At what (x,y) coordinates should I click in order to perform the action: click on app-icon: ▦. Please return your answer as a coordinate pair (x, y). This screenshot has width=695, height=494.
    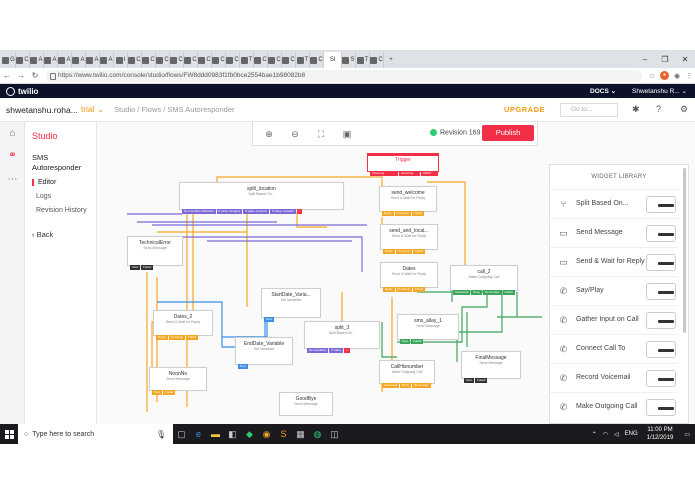
    Looking at the image, I should click on (300, 434).